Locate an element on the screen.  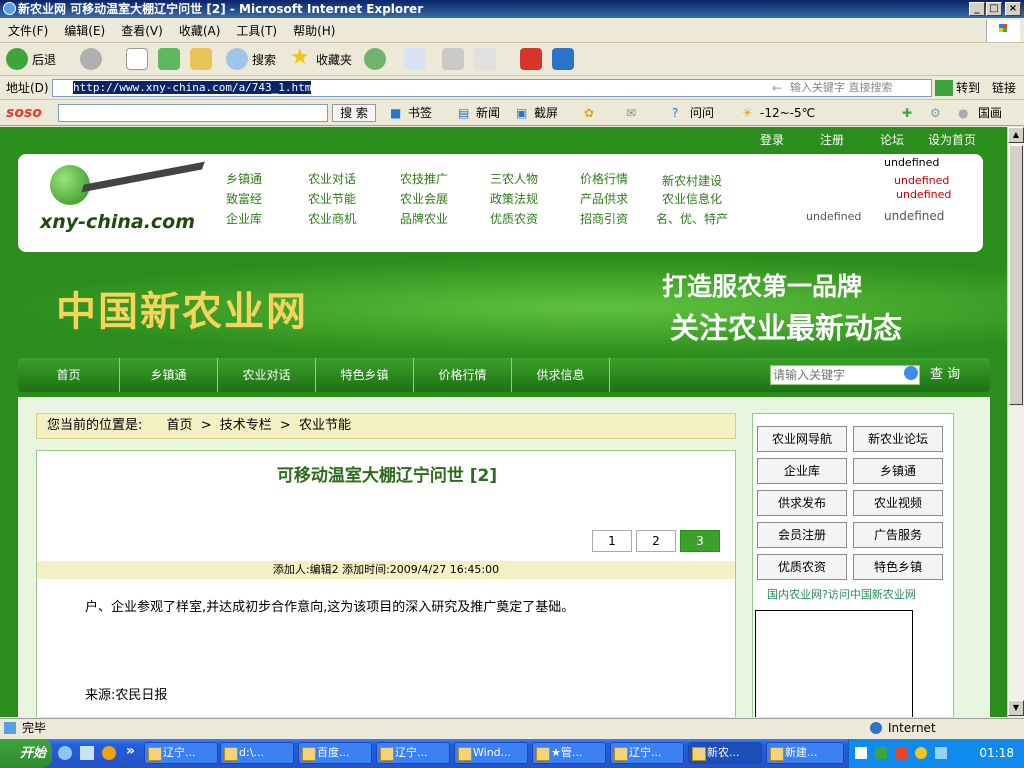
links-button: 链接 is located at coordinates (1004, 88).